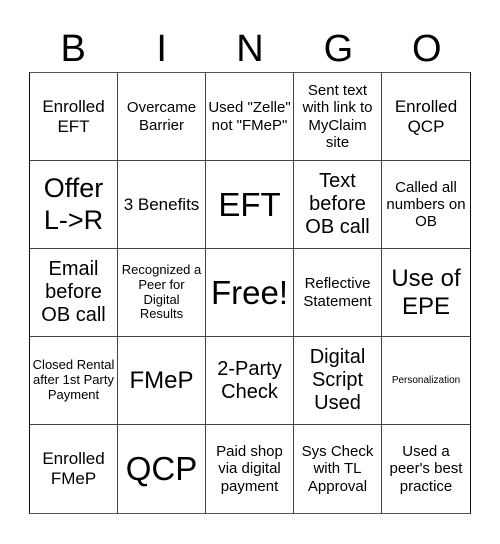 This screenshot has height=544, width=500. Describe the element at coordinates (338, 117) in the screenshot. I see `bingo-cell: Sent text with link to MyClaim site` at that location.